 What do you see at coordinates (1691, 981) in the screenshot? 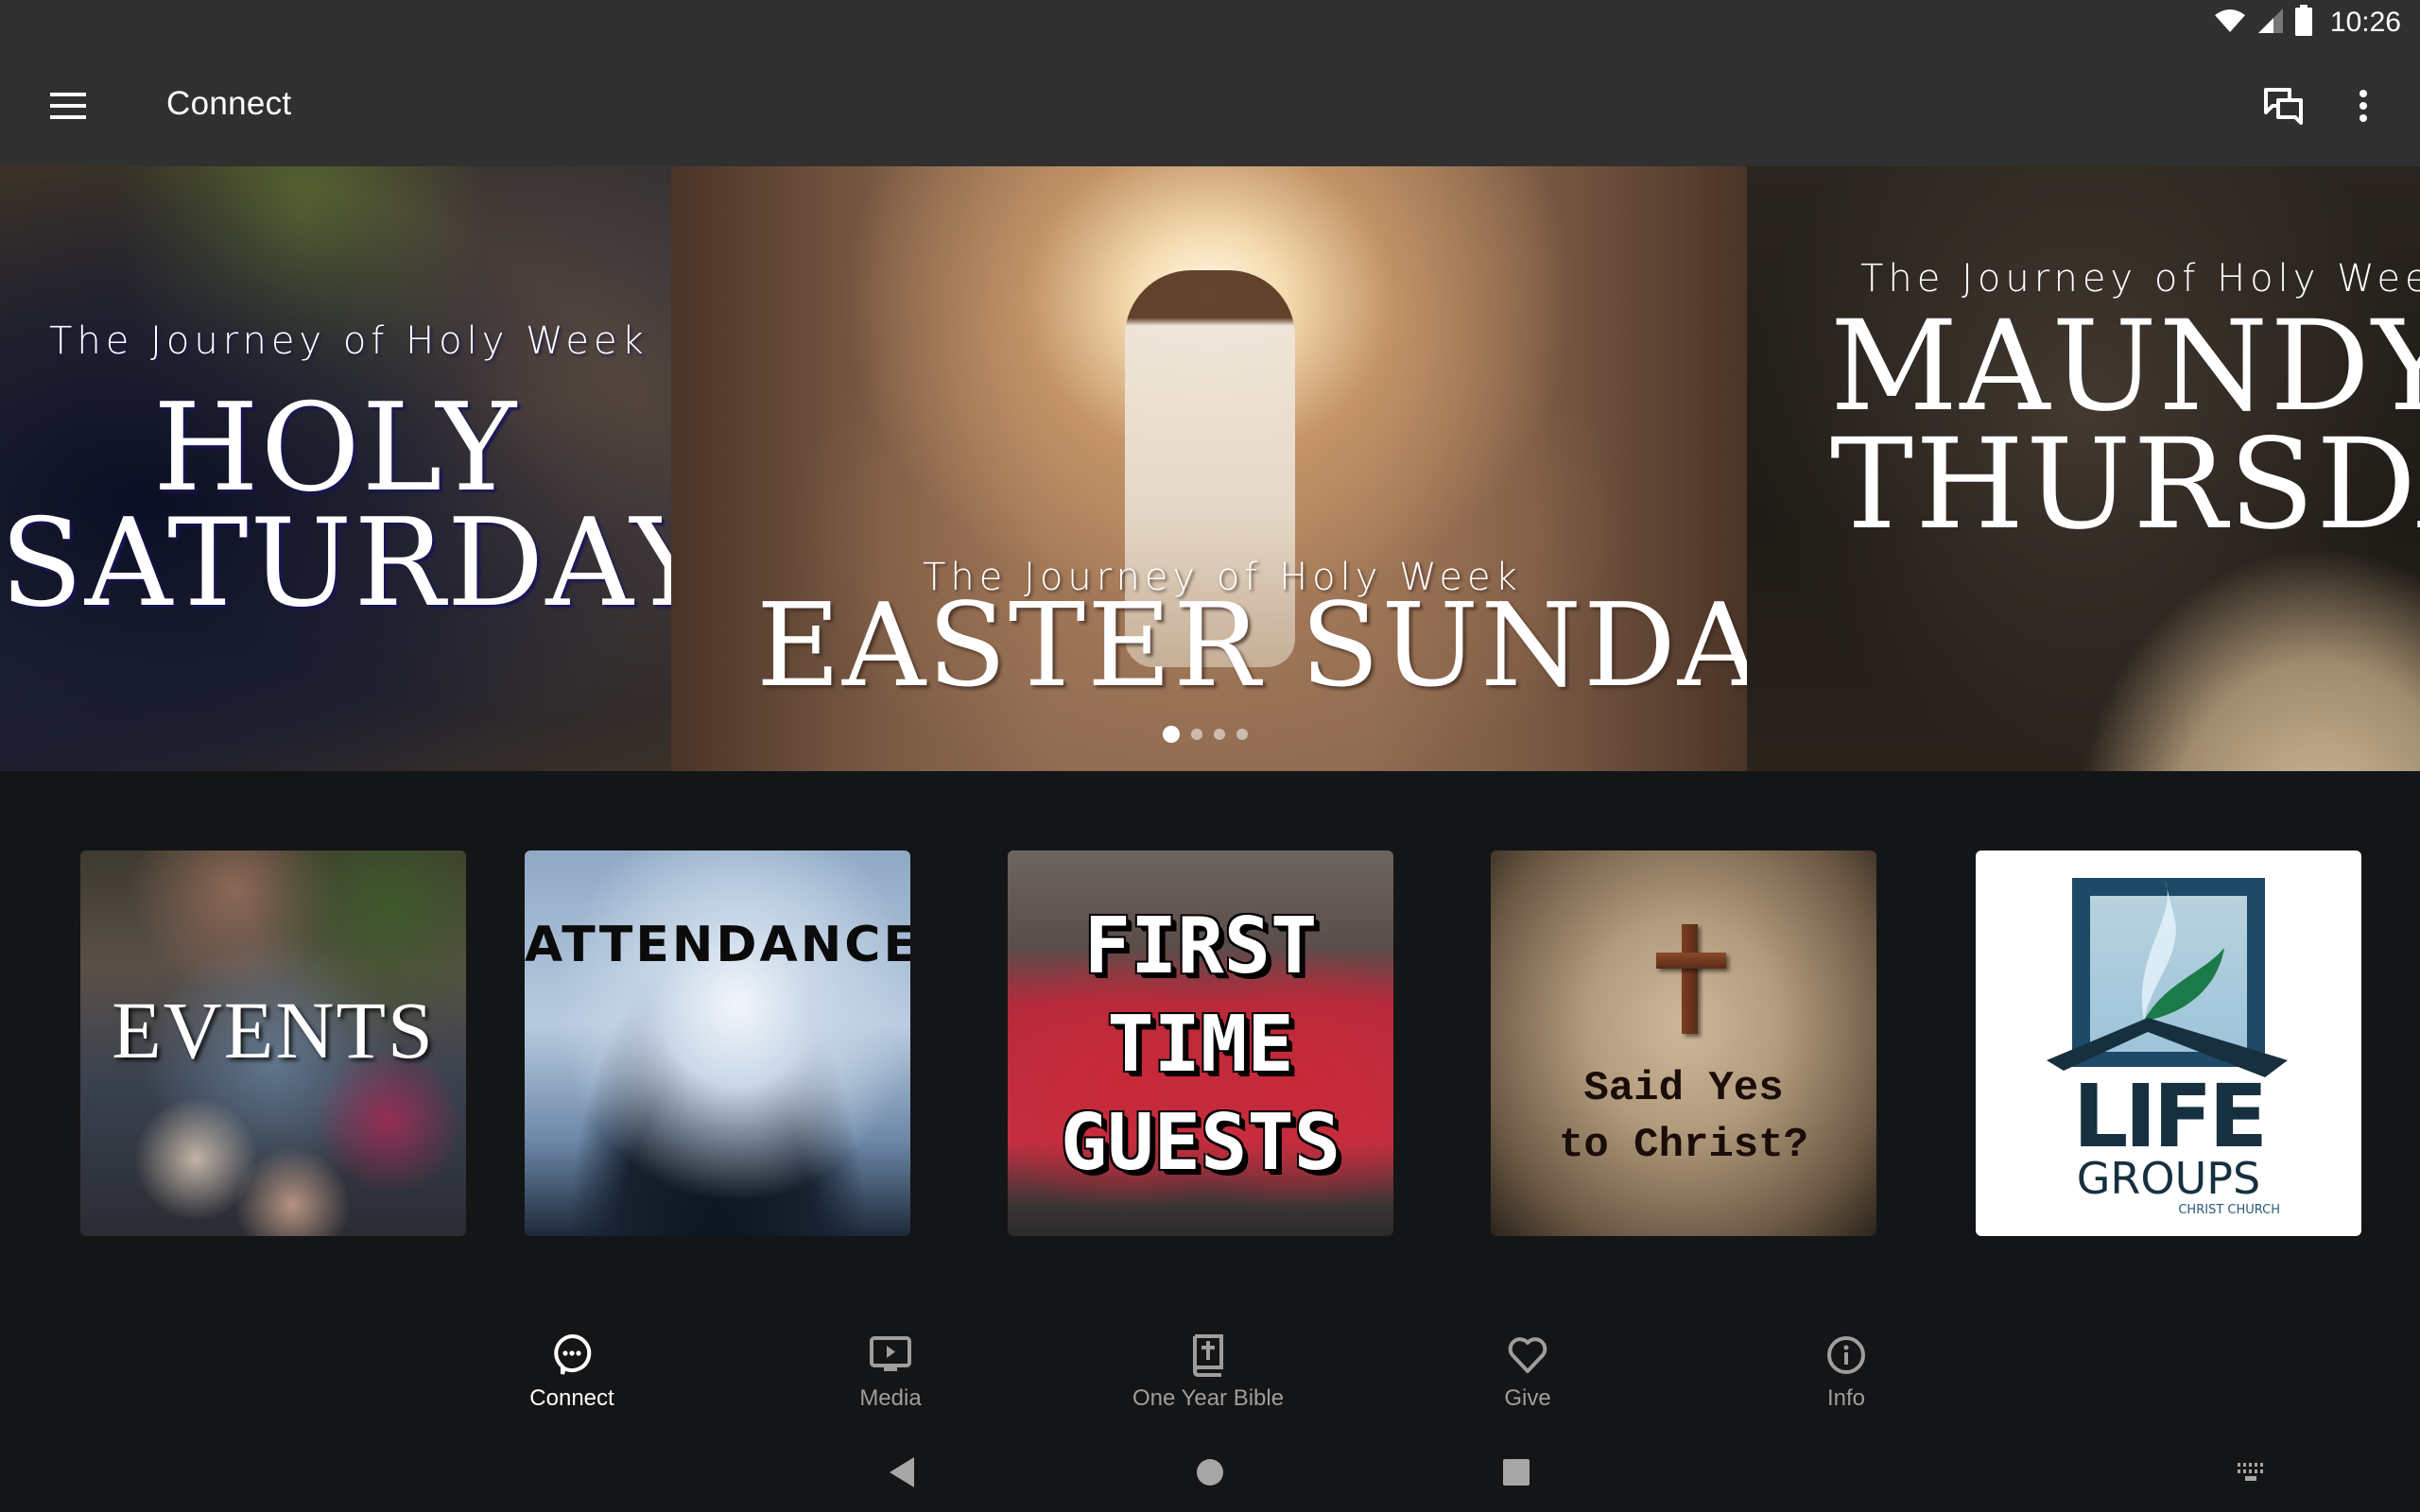
I see `cross-icon` at bounding box center [1691, 981].